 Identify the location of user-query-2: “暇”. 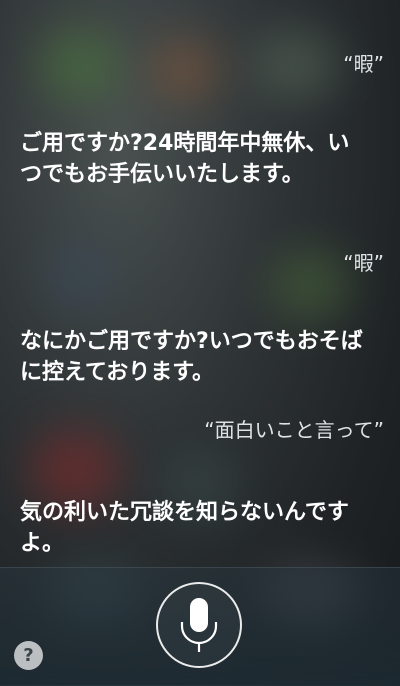
(363, 263).